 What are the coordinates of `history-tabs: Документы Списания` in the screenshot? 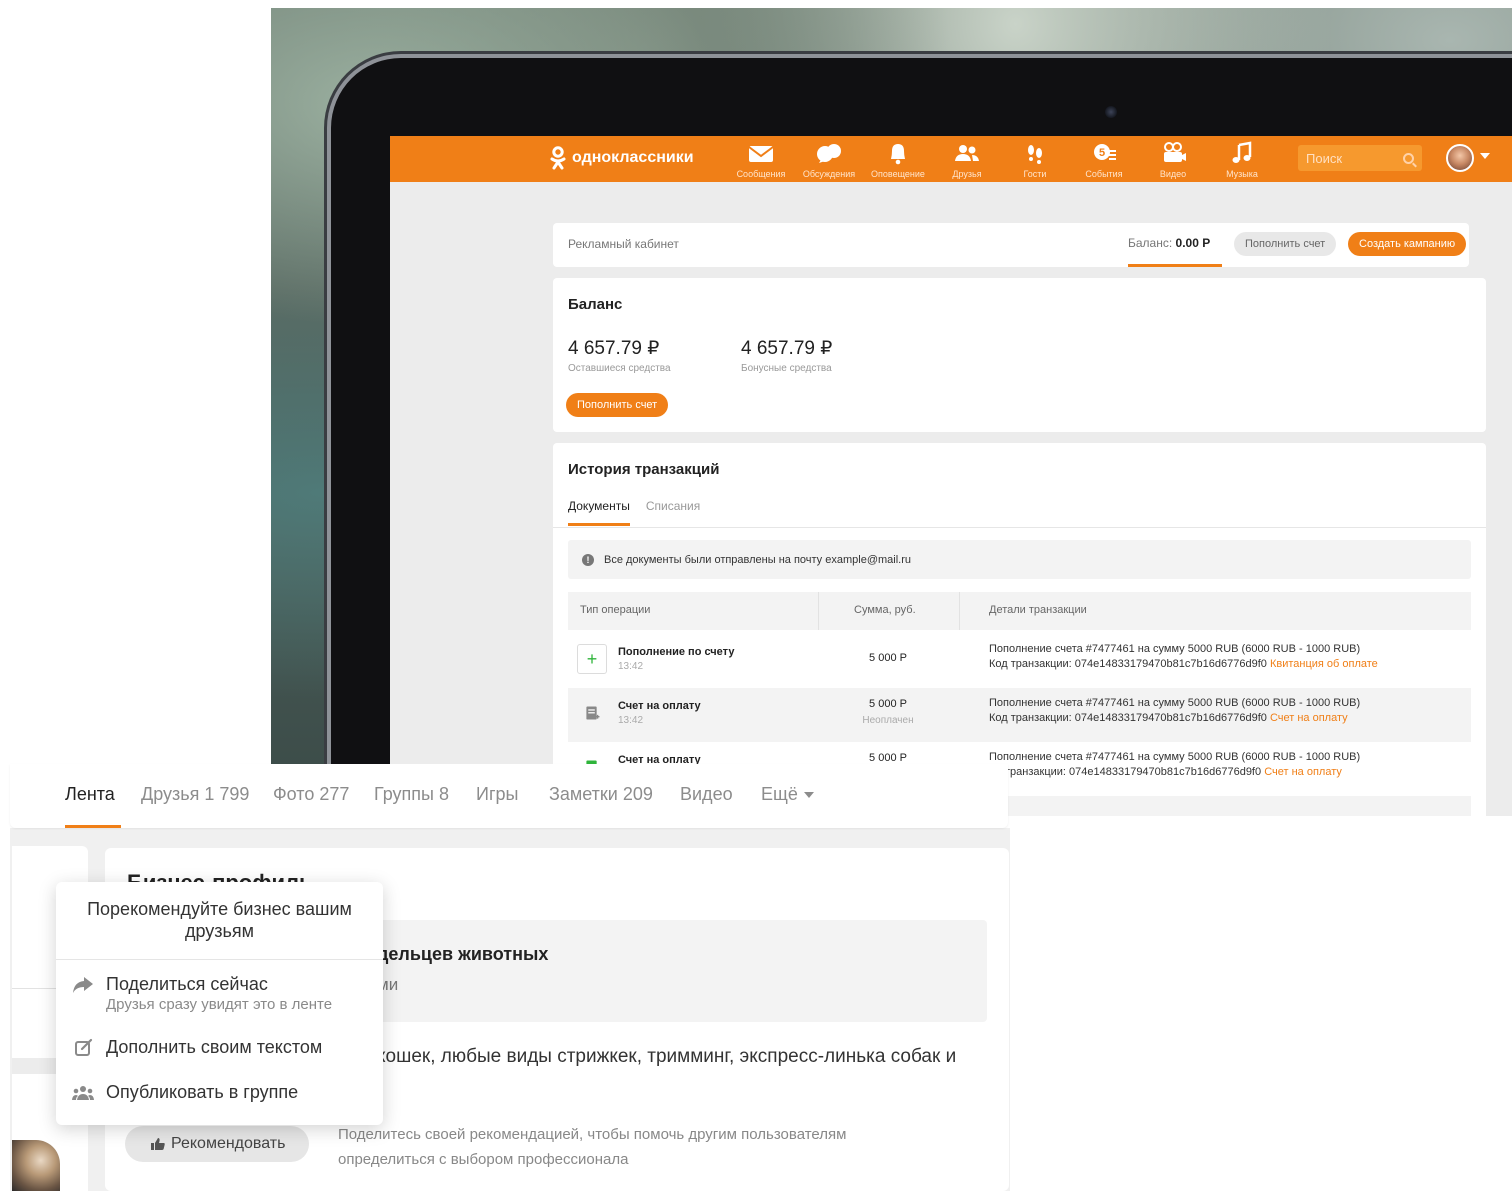 It's located at (634, 512).